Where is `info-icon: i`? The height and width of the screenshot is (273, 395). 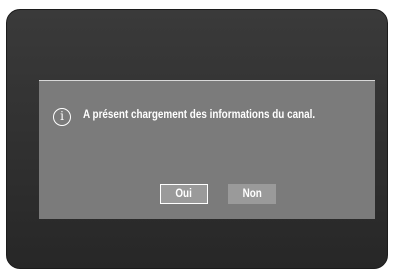 info-icon: i is located at coordinates (62, 117).